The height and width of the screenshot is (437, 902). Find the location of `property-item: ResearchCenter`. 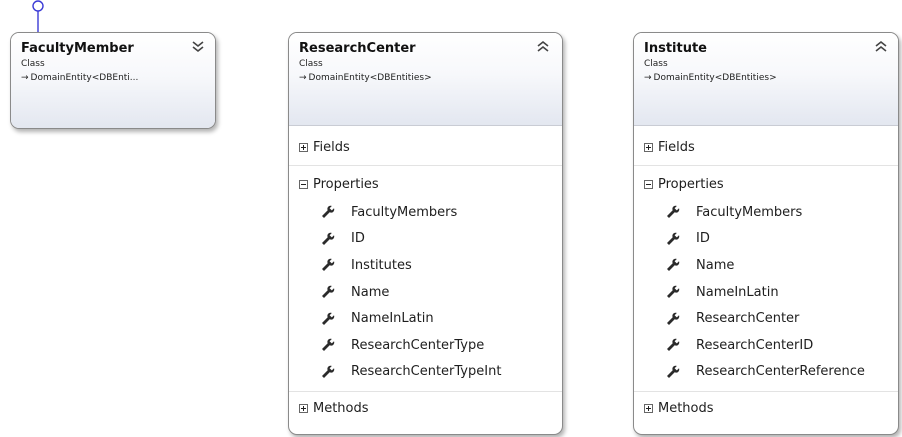

property-item: ResearchCenter is located at coordinates (766, 318).